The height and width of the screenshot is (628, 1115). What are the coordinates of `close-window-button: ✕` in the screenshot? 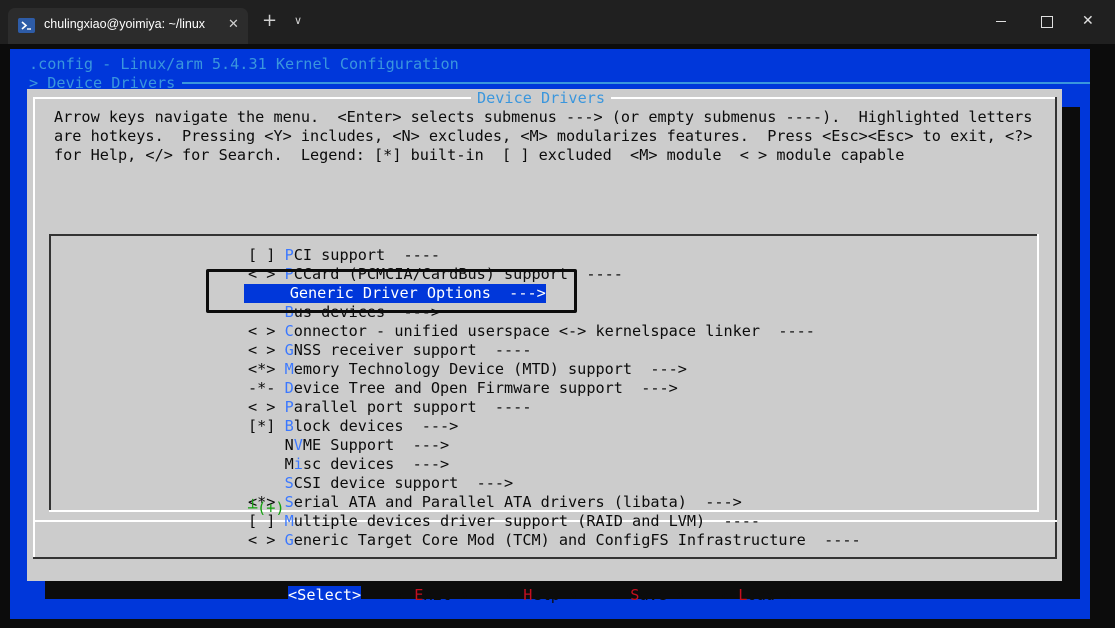 It's located at (1091, 21).